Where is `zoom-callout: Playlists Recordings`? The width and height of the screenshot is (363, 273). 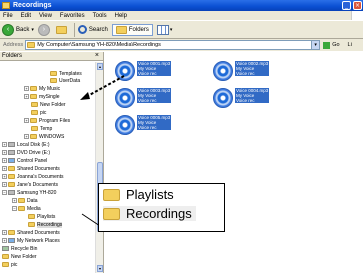 zoom-callout: Playlists Recordings is located at coordinates (161, 207).